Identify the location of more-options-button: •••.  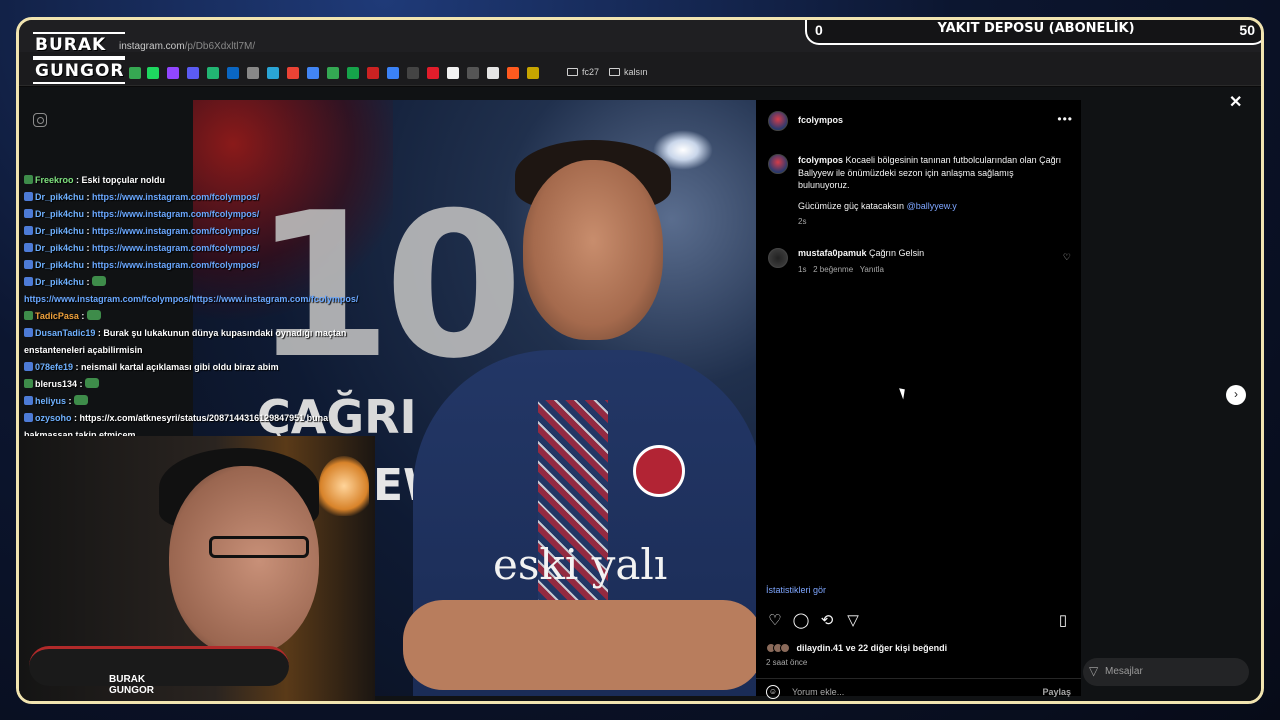
(1065, 119).